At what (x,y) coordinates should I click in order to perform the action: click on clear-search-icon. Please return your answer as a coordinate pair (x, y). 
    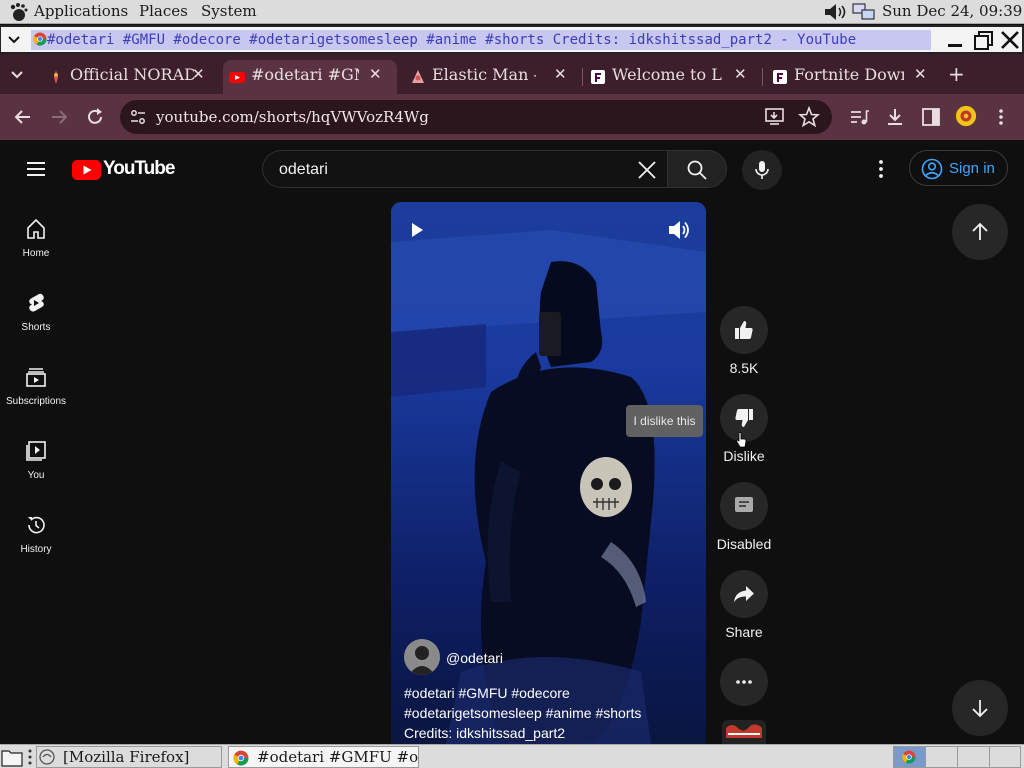
    Looking at the image, I should click on (647, 170).